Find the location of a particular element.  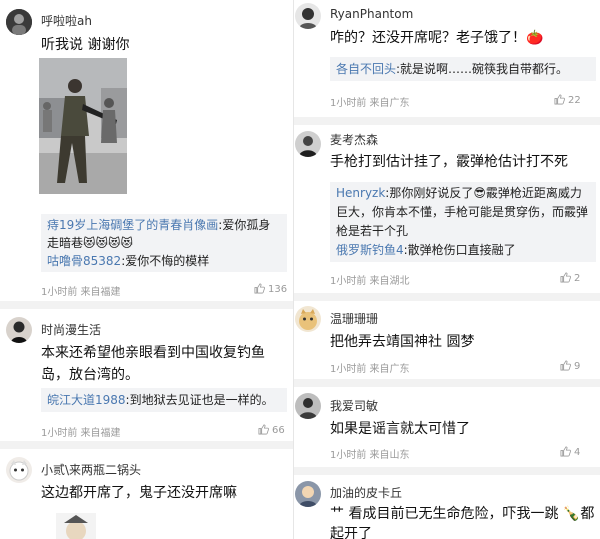

like-button: 2 is located at coordinates (570, 278).